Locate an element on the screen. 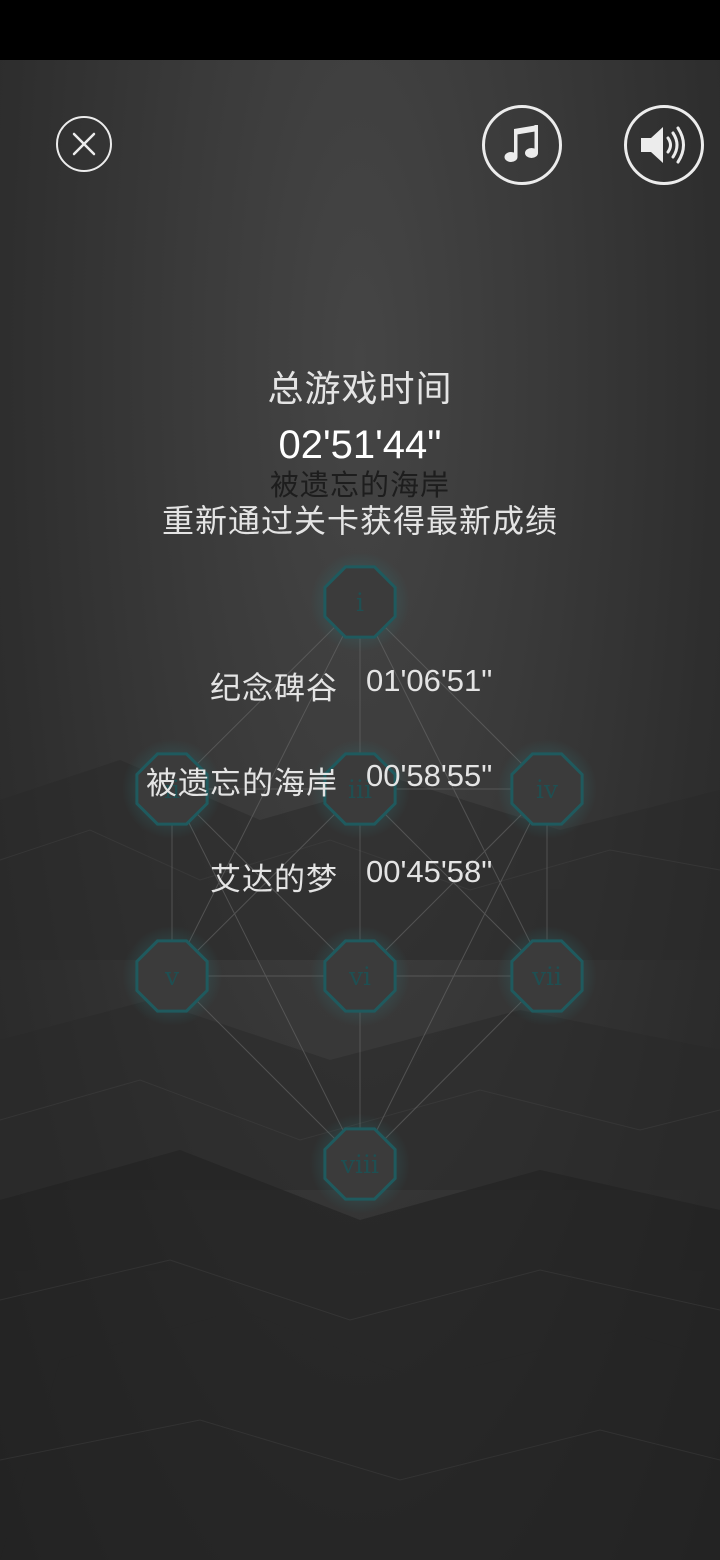  total-time-label: 总游戏时间 is located at coordinates (360, 389).